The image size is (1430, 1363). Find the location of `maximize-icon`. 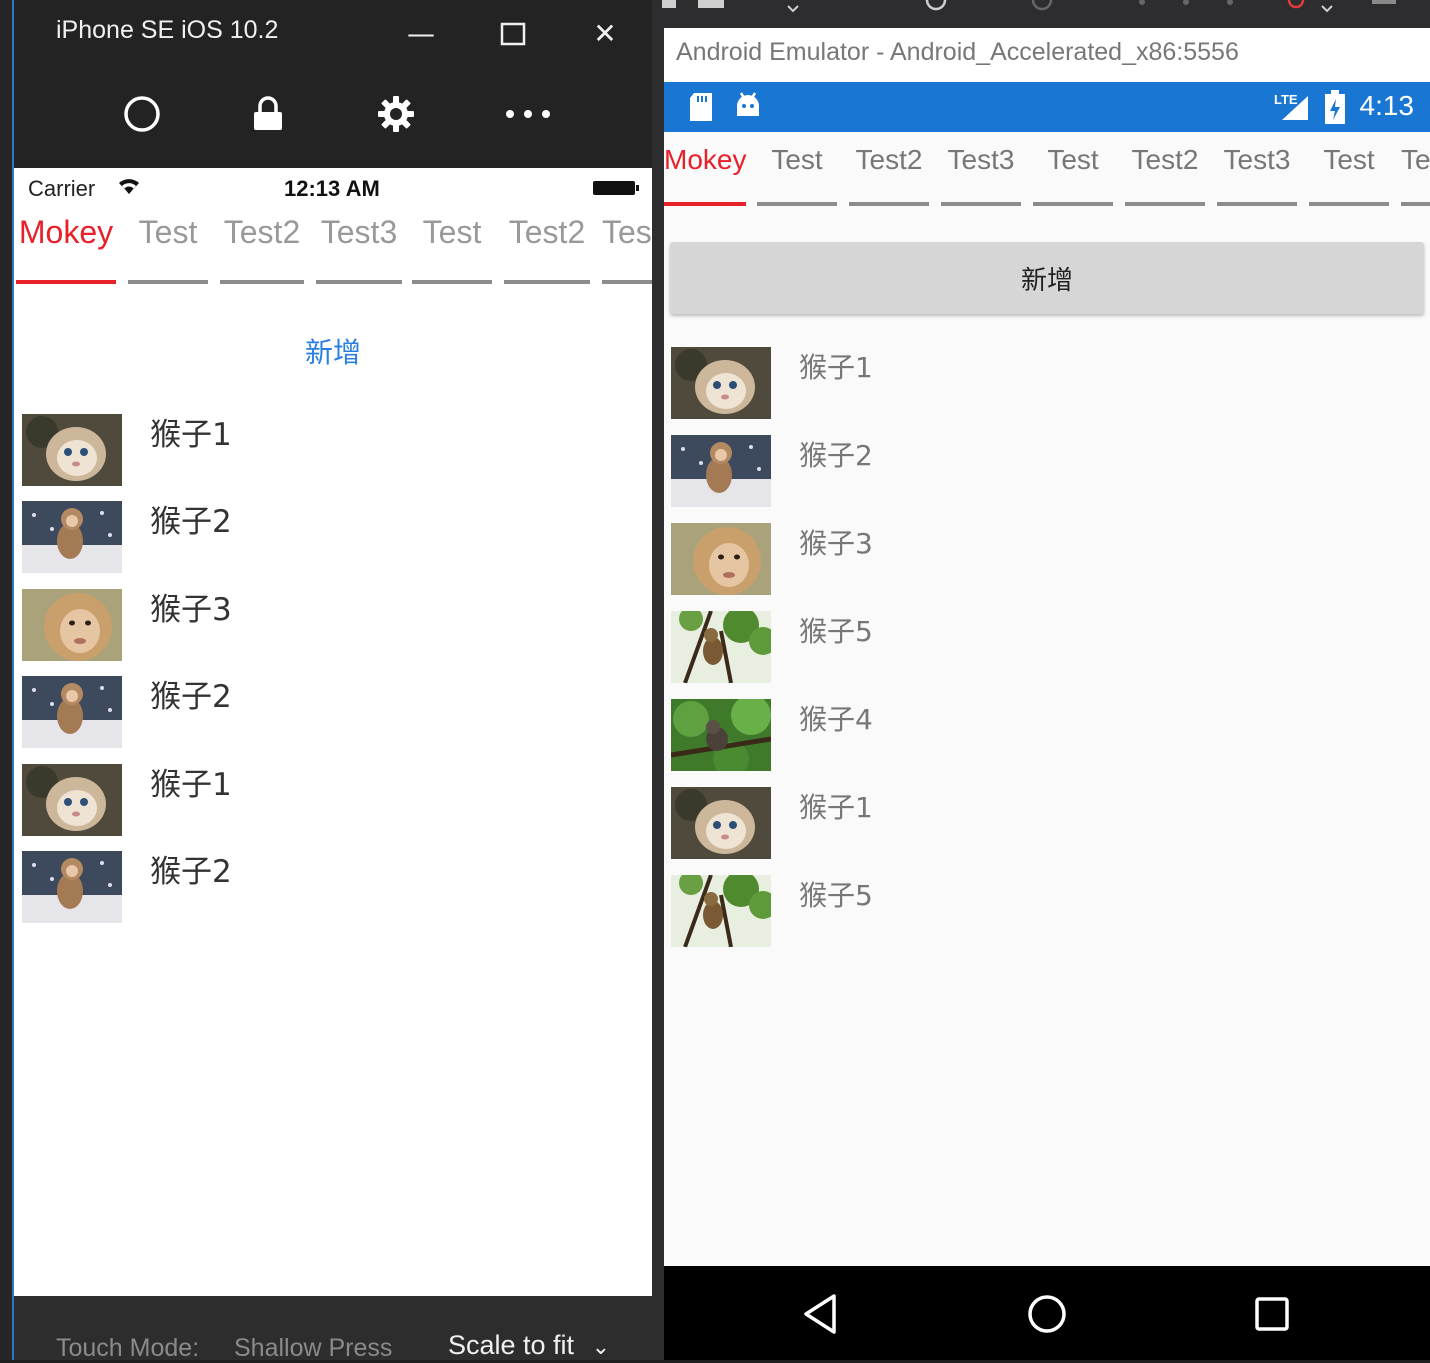

maximize-icon is located at coordinates (513, 34).